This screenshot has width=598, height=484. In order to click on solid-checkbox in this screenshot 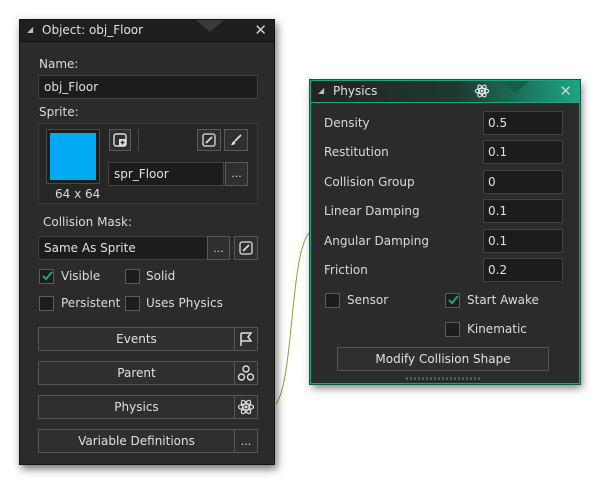, I will do `click(132, 276)`.